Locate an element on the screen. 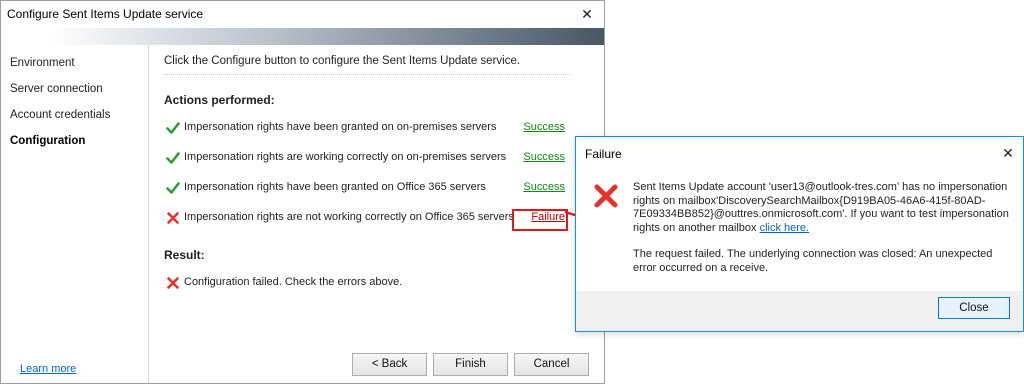 Image resolution: width=1024 pixels, height=384 pixels. divider is located at coordinates (367, 74).